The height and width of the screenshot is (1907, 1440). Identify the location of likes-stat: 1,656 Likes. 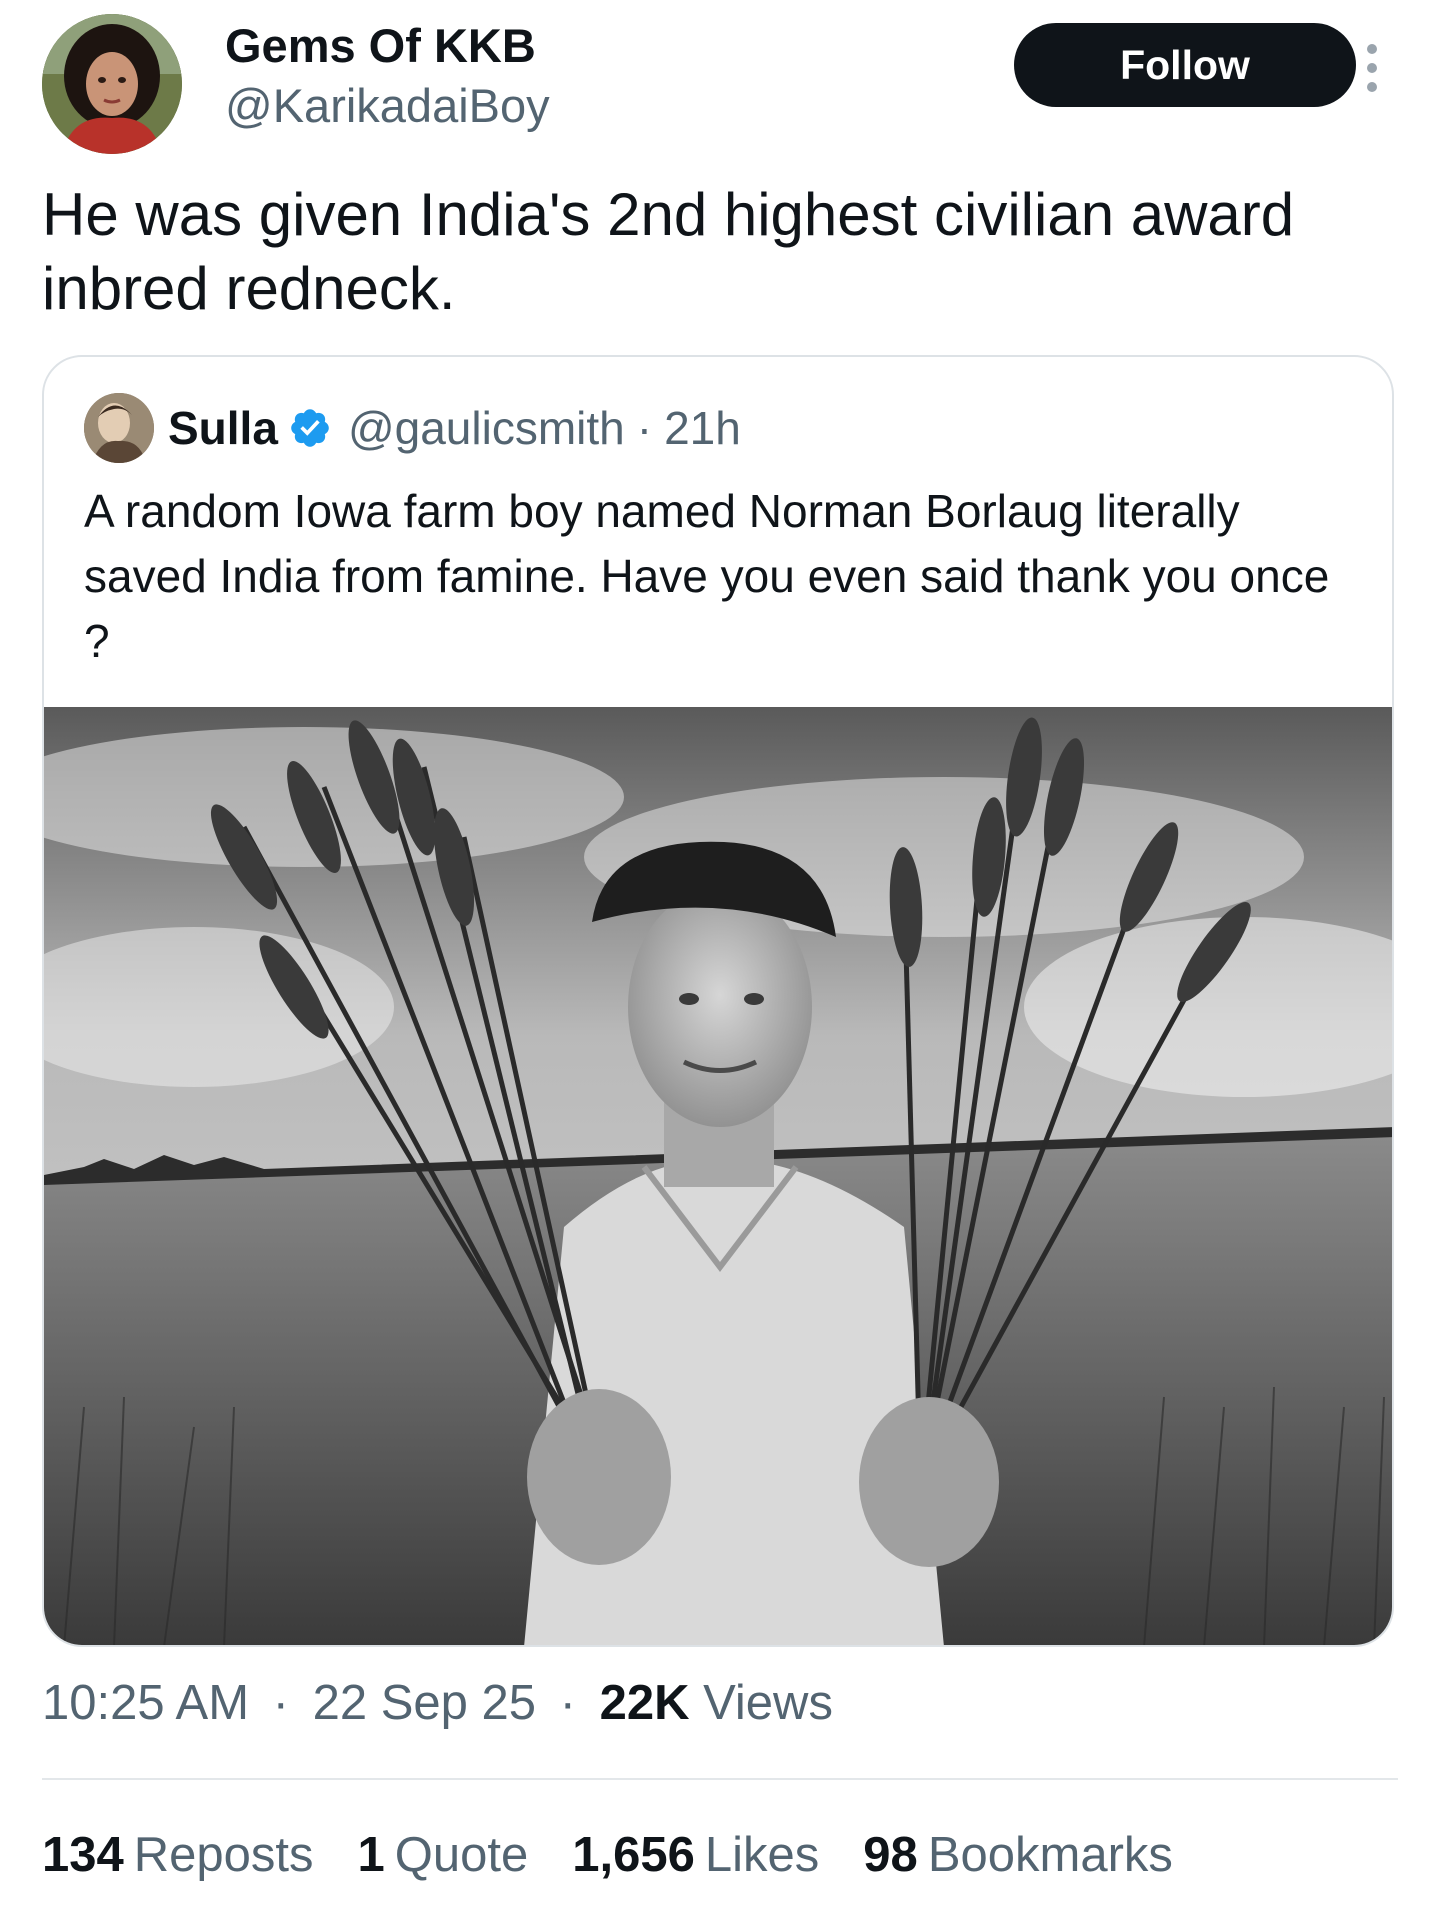
(695, 1855).